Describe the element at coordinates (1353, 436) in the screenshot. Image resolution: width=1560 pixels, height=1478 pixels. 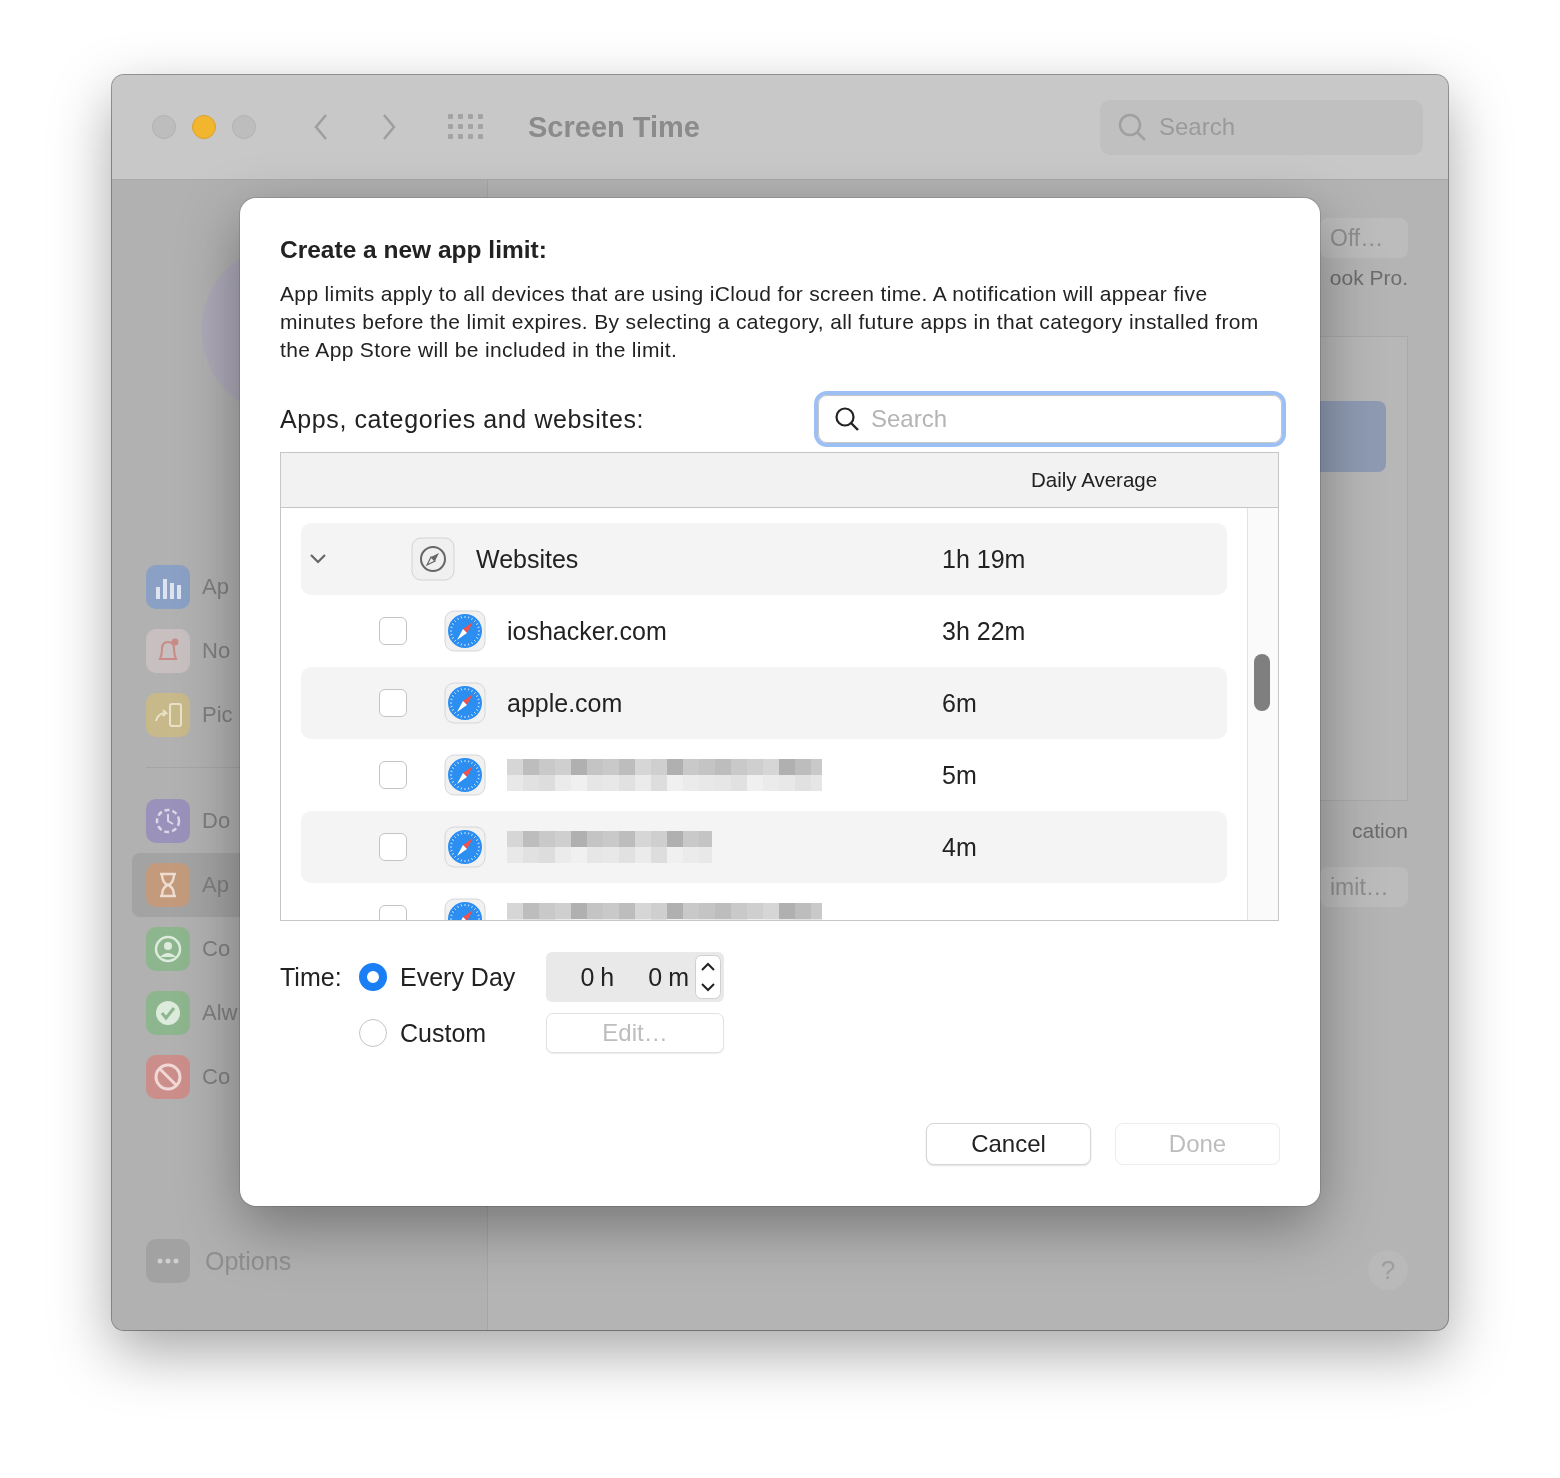
I see `selected-list-row` at that location.